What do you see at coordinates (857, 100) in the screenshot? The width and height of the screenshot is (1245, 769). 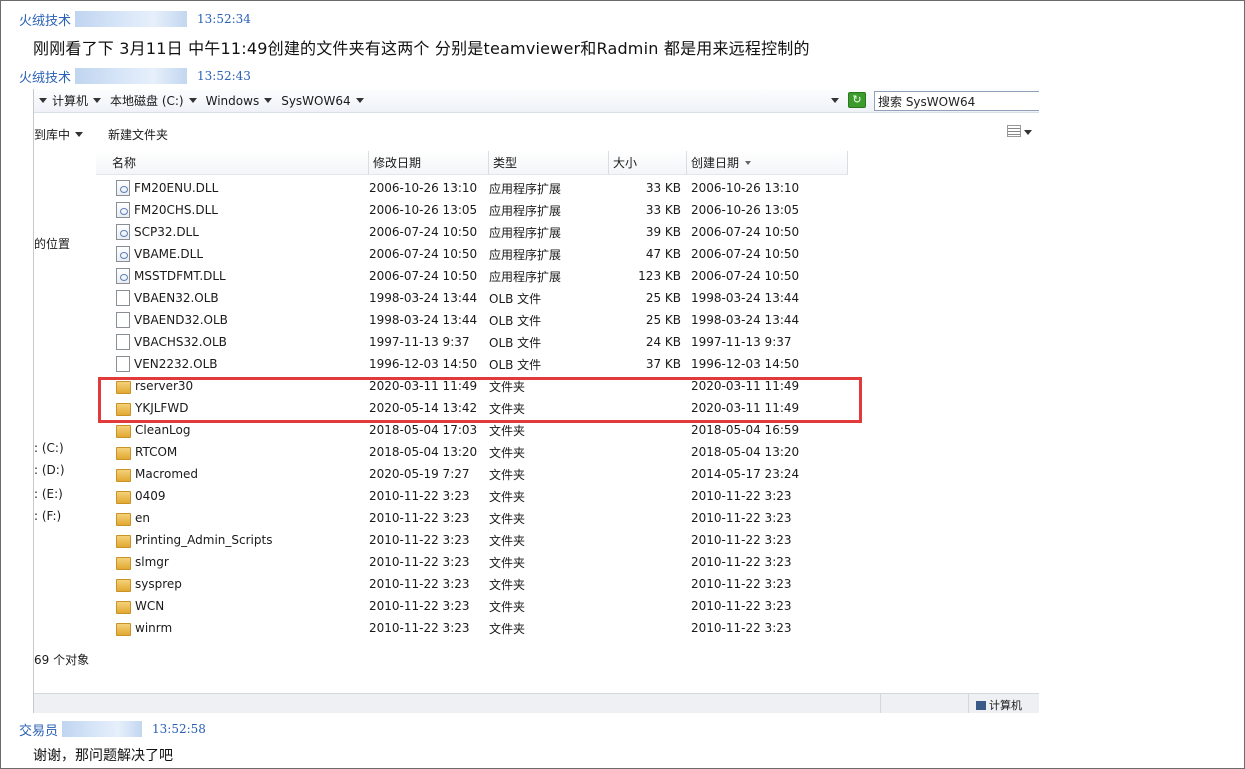 I see `refresh-icon: ↻` at bounding box center [857, 100].